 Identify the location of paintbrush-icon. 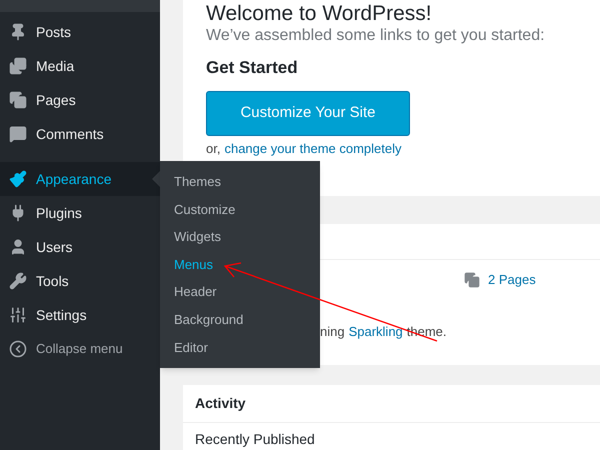
(18, 179).